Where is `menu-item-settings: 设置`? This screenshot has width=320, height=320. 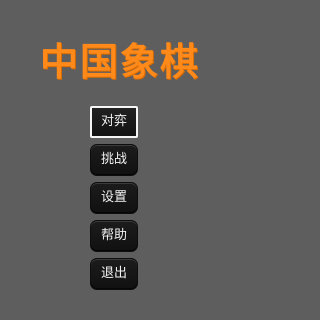 menu-item-settings: 设置 is located at coordinates (114, 198).